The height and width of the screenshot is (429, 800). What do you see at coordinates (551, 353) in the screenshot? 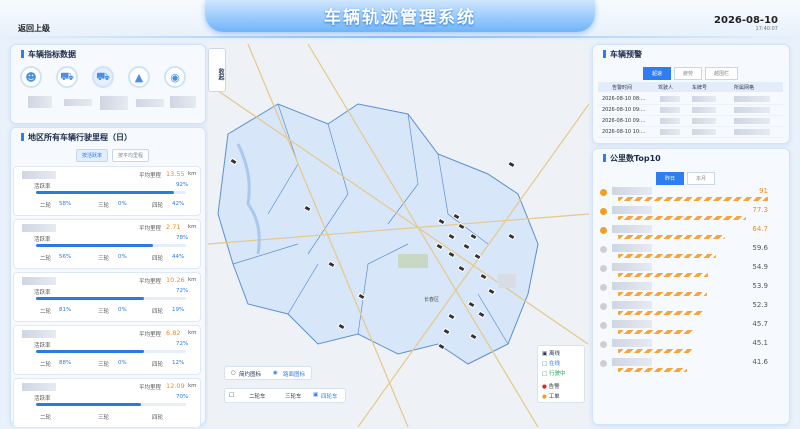
I see `legend-offline: ▣ 离线` at bounding box center [551, 353].